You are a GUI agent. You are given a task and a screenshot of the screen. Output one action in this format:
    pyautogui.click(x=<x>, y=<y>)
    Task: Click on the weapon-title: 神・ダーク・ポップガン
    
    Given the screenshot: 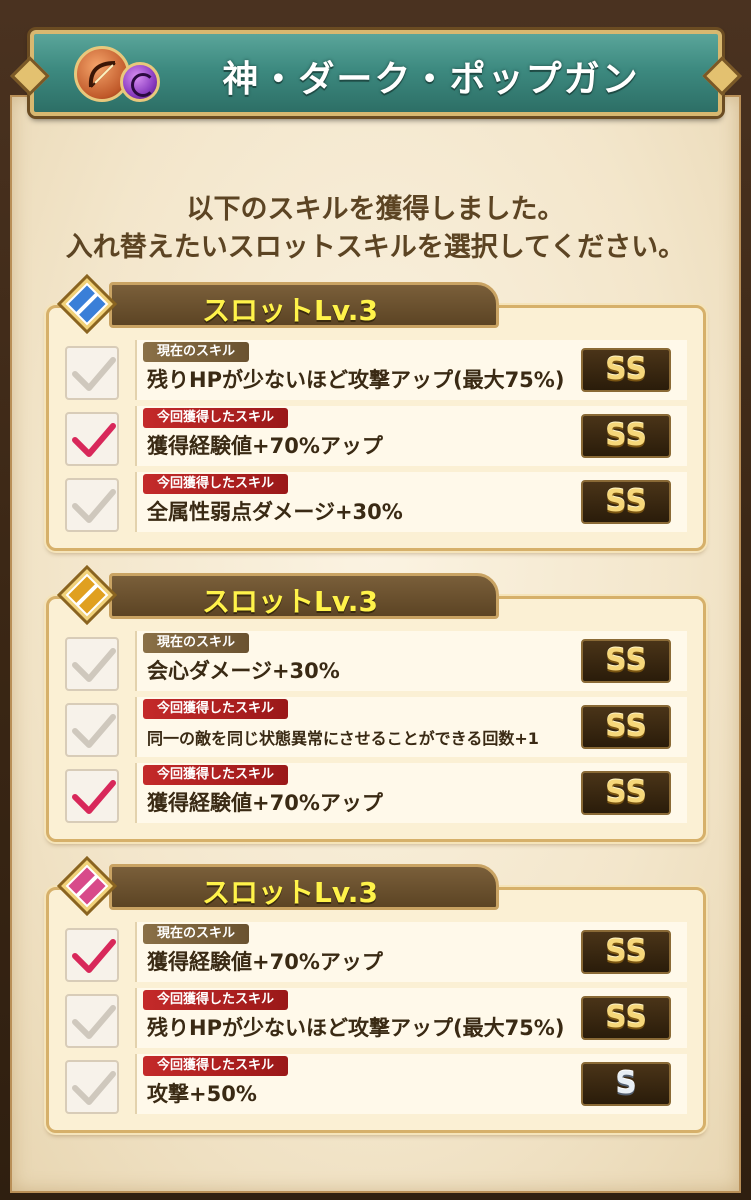 What is the action you would take?
    pyautogui.click(x=431, y=79)
    